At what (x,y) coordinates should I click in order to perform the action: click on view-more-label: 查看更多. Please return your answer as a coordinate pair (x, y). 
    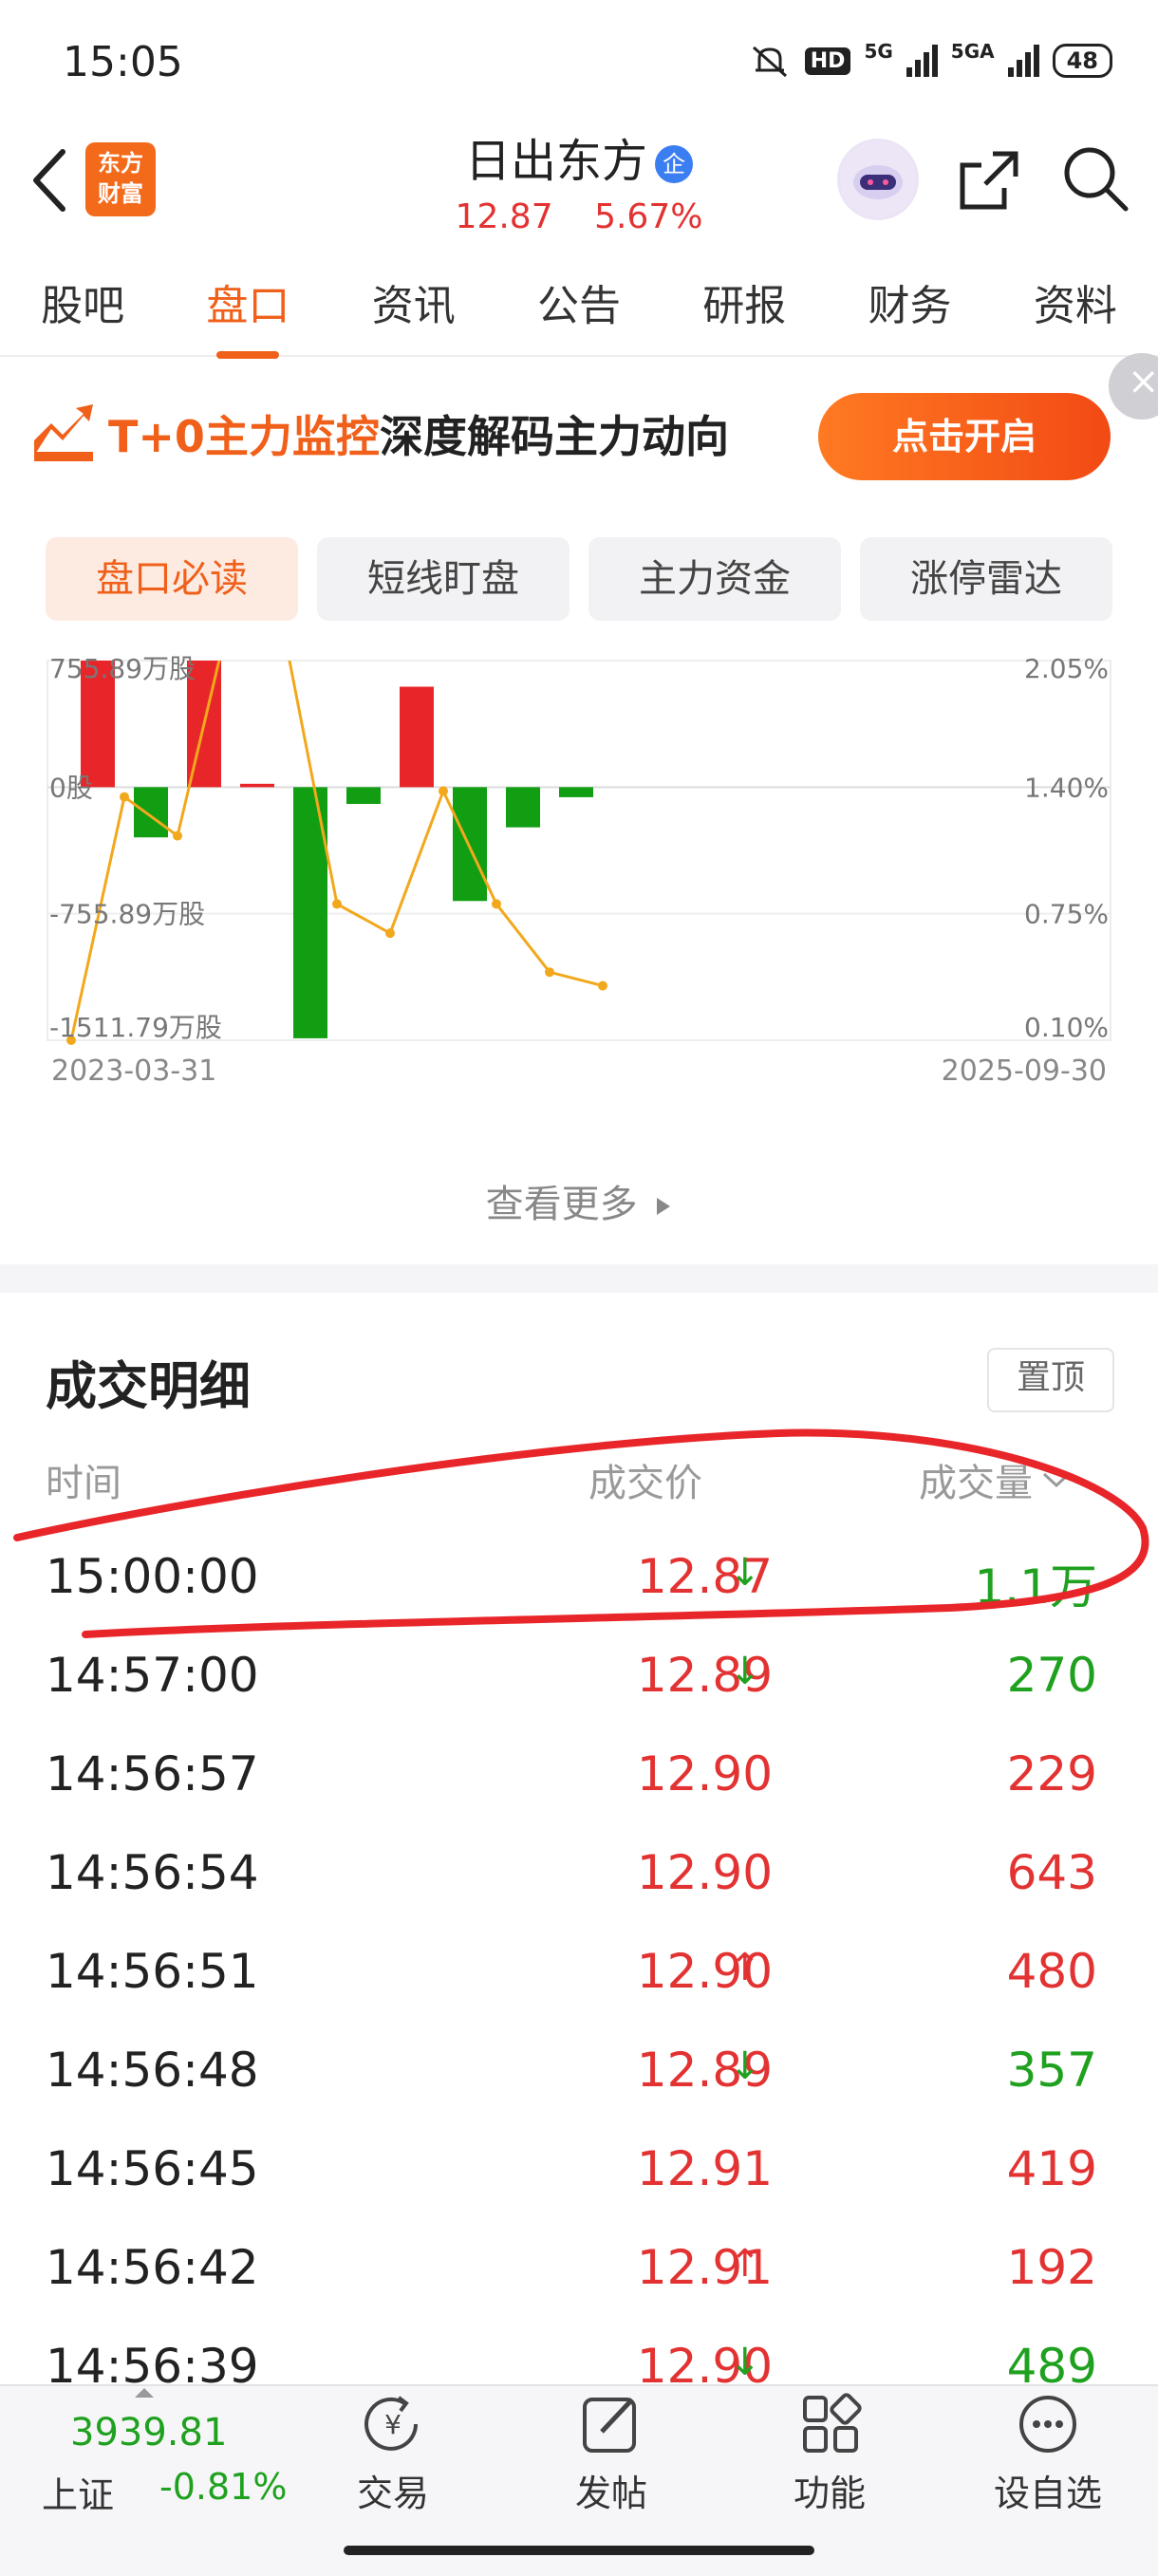
    Looking at the image, I should click on (561, 1204).